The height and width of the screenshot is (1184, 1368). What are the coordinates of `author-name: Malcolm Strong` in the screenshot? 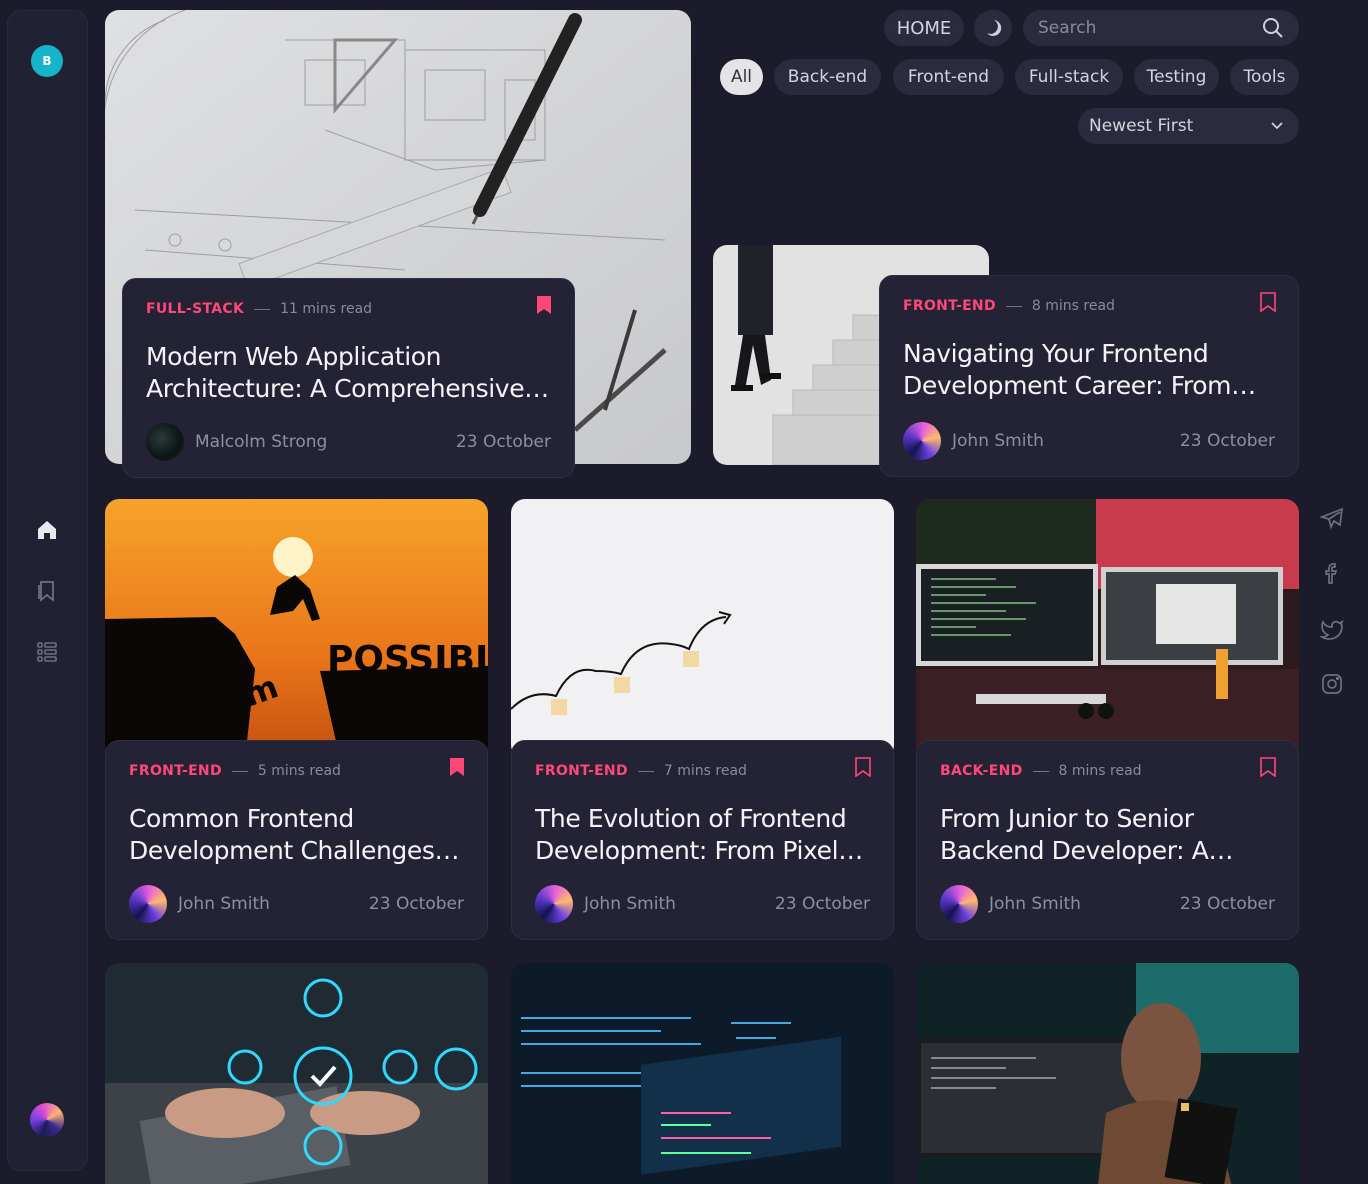 It's located at (261, 442).